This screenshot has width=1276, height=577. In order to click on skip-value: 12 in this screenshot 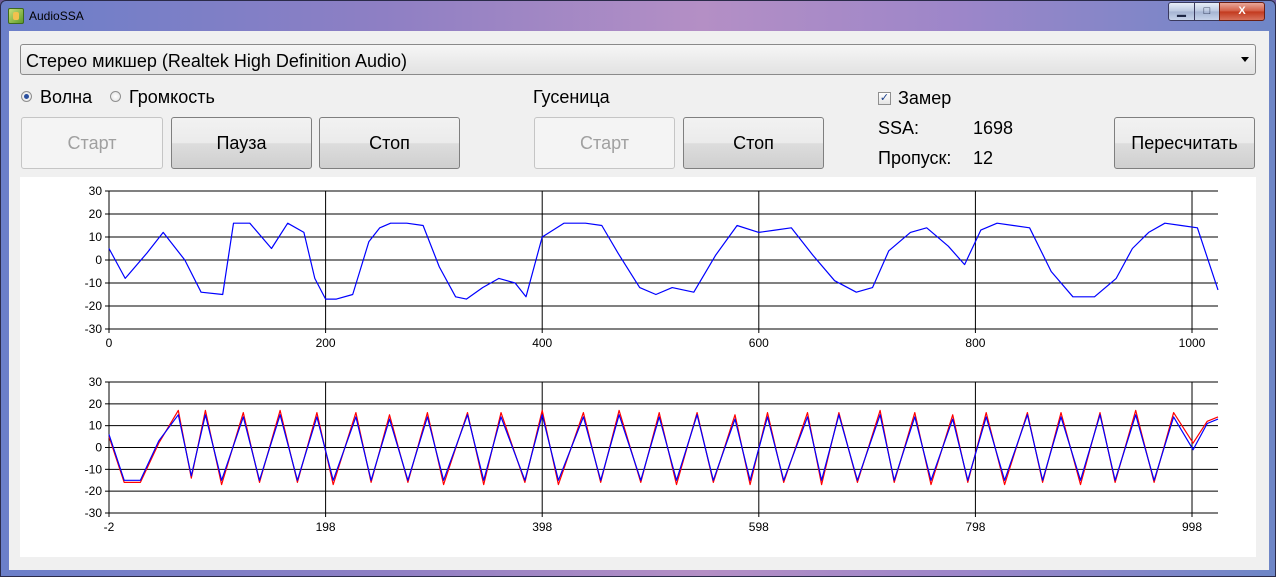, I will do `click(983, 158)`.